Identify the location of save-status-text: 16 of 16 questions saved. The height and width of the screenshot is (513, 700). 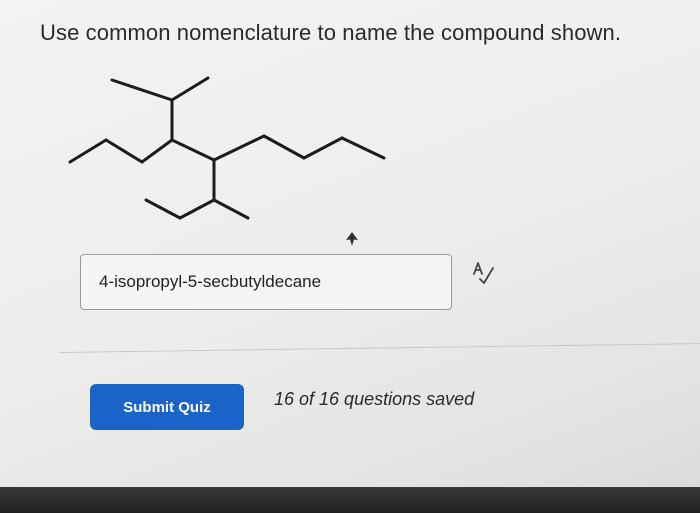
(374, 399).